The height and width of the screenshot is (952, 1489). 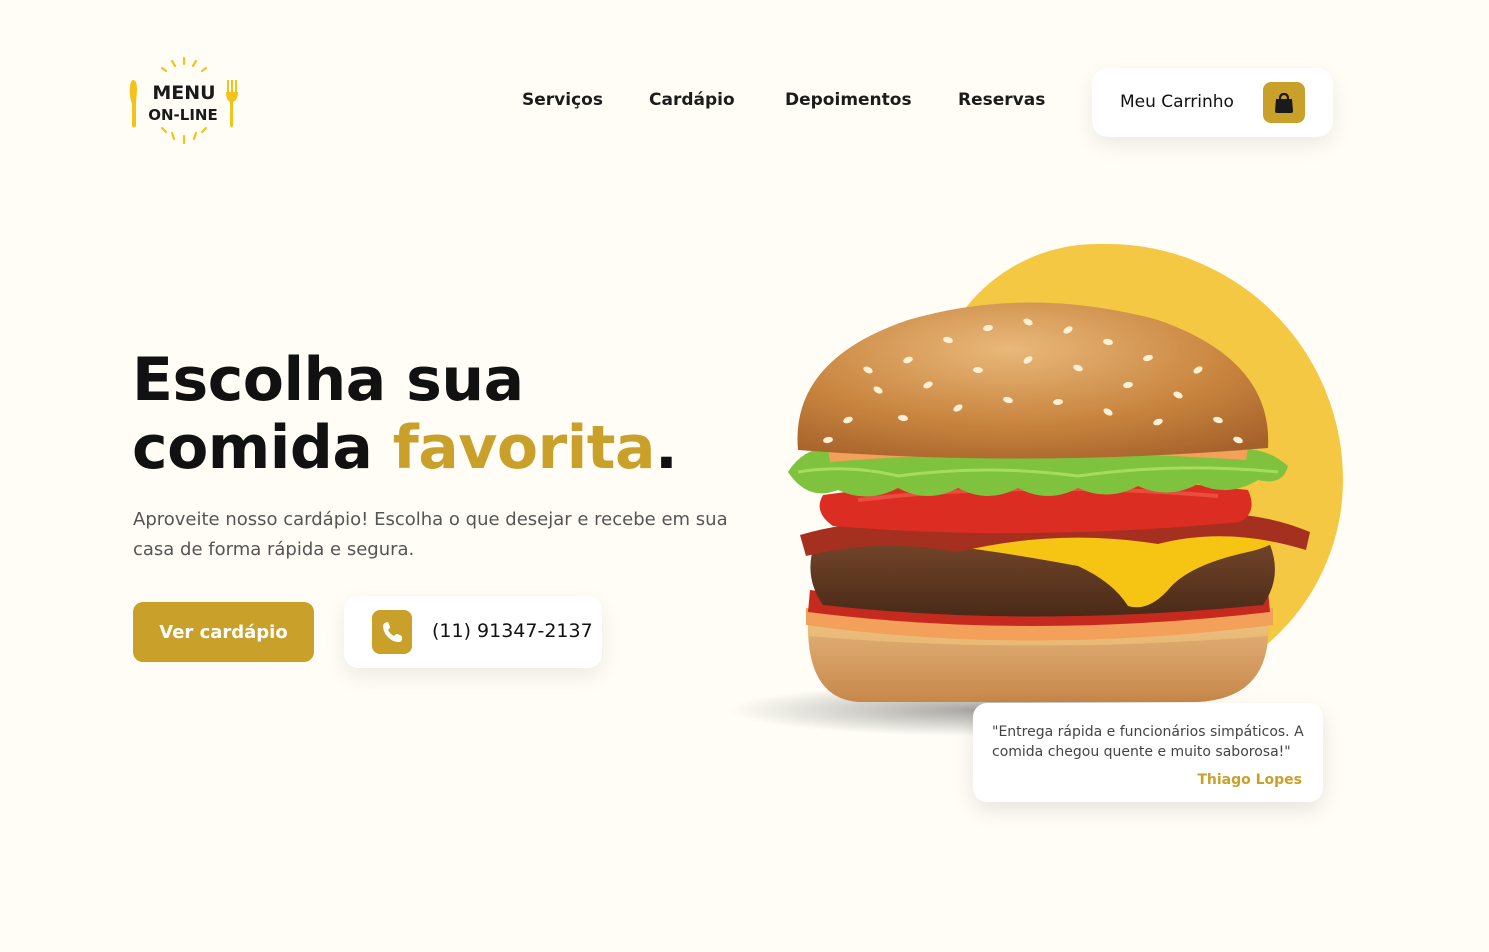 What do you see at coordinates (848, 100) in the screenshot?
I see `nav-item-depoimentos: Depoimentos` at bounding box center [848, 100].